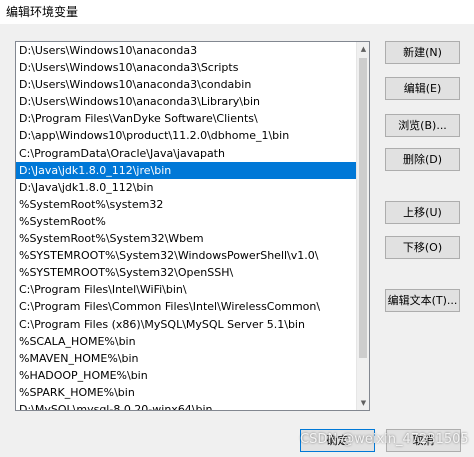 The width and height of the screenshot is (474, 457). What do you see at coordinates (186, 358) in the screenshot?
I see `path-list-item: %MAVEN_HOME%\bin` at bounding box center [186, 358].